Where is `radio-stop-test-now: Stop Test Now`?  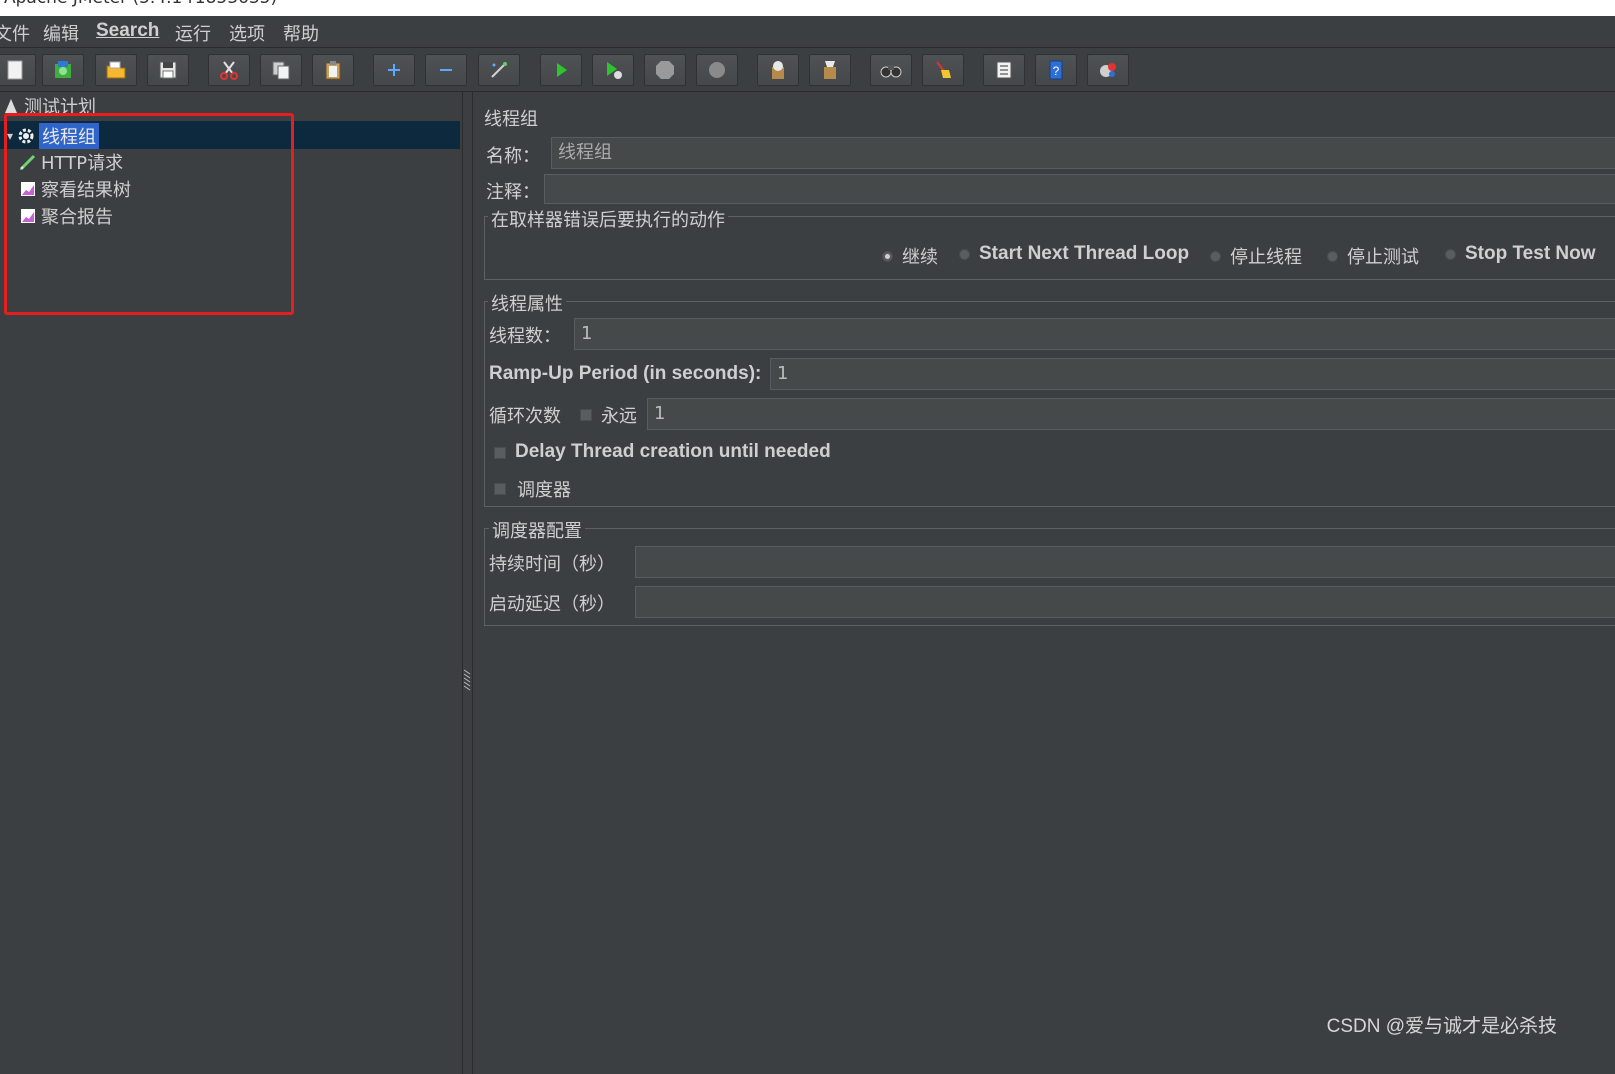 radio-stop-test-now: Stop Test Now is located at coordinates (1520, 254).